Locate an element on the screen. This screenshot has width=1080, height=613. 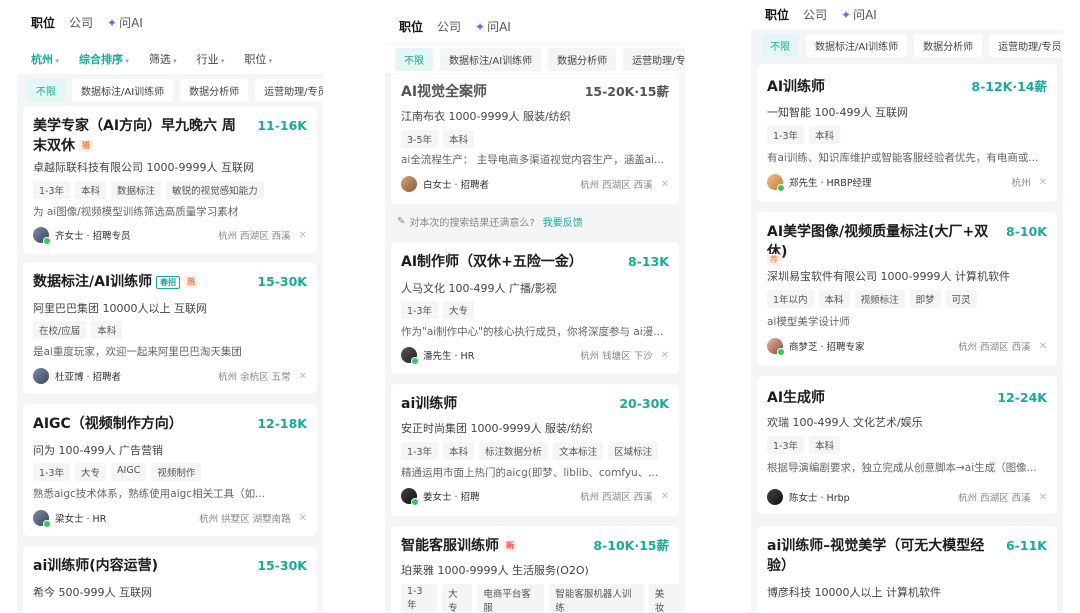
company-info: 人马文化 100-499人 广播/影视 is located at coordinates (479, 288).